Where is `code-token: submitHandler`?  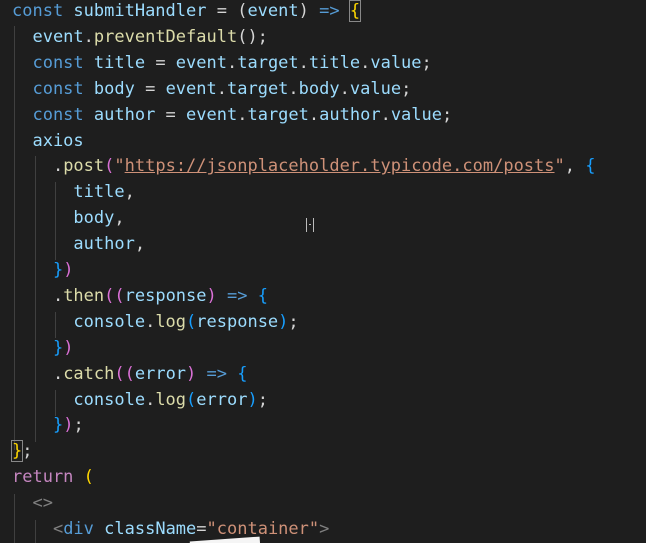
code-token: submitHandler is located at coordinates (140, 11).